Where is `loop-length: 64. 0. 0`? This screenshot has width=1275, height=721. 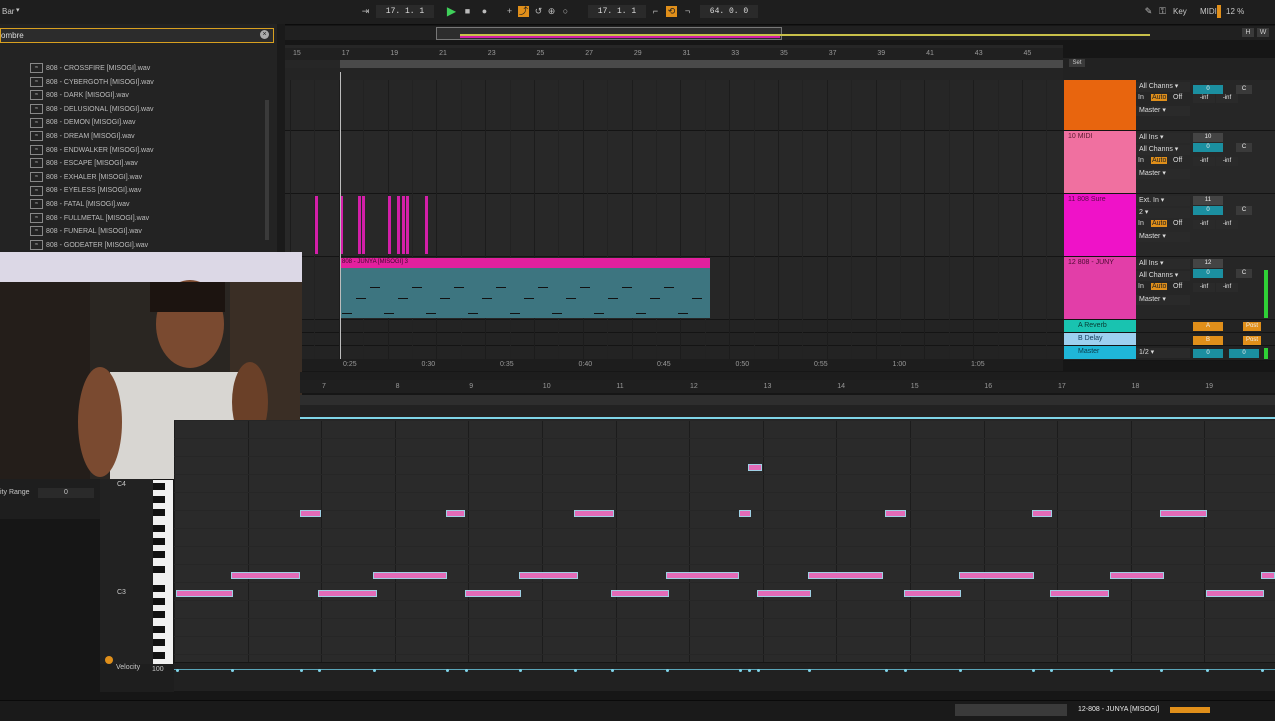
loop-length: 64. 0. 0 is located at coordinates (729, 11).